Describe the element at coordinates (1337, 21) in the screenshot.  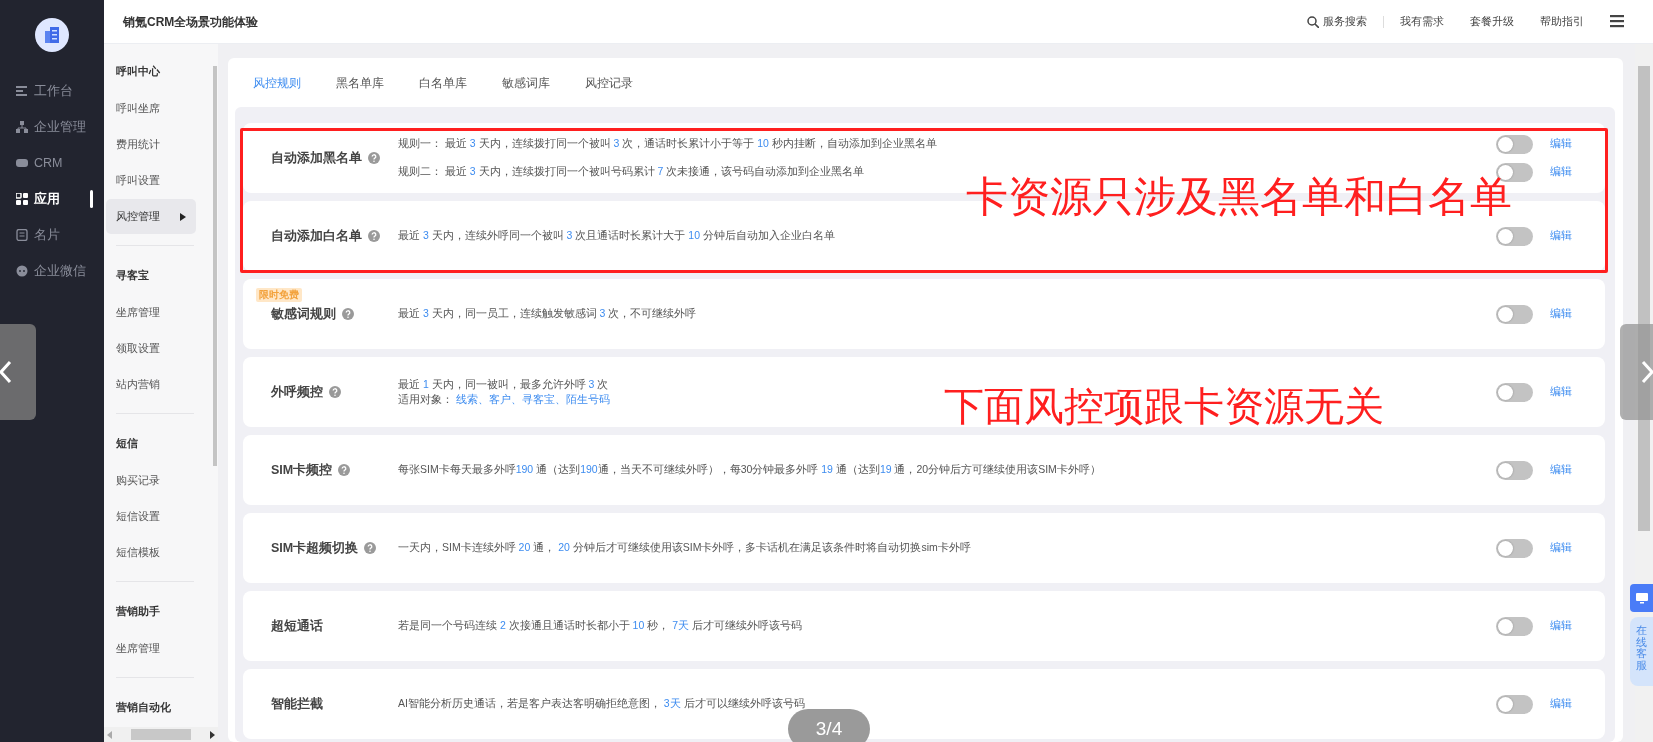
I see `search-link: 服务搜索` at that location.